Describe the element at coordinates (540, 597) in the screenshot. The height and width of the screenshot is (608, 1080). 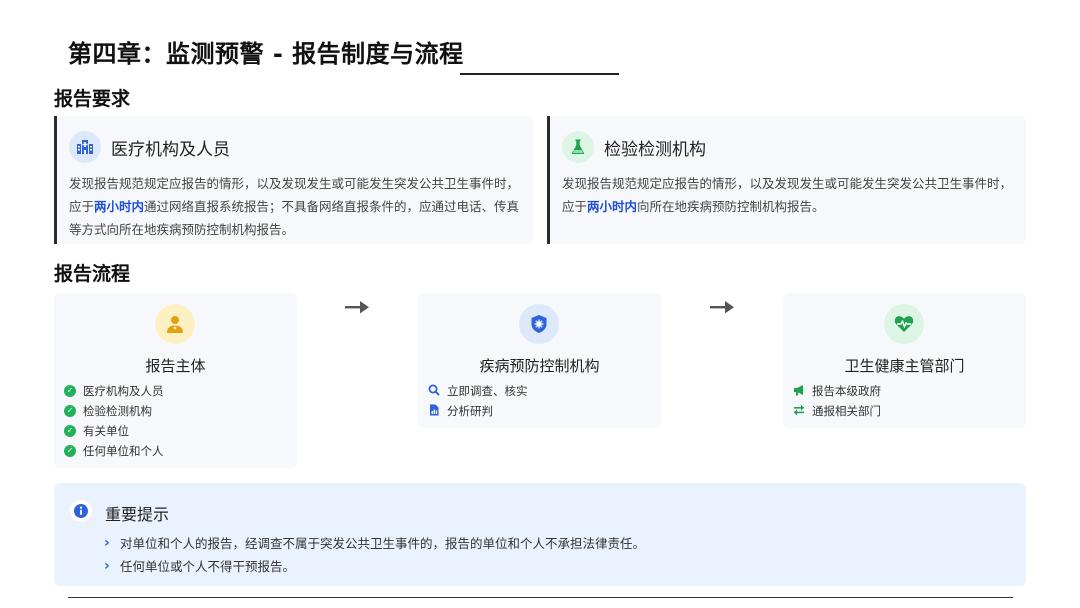
I see `bottom-divider` at that location.